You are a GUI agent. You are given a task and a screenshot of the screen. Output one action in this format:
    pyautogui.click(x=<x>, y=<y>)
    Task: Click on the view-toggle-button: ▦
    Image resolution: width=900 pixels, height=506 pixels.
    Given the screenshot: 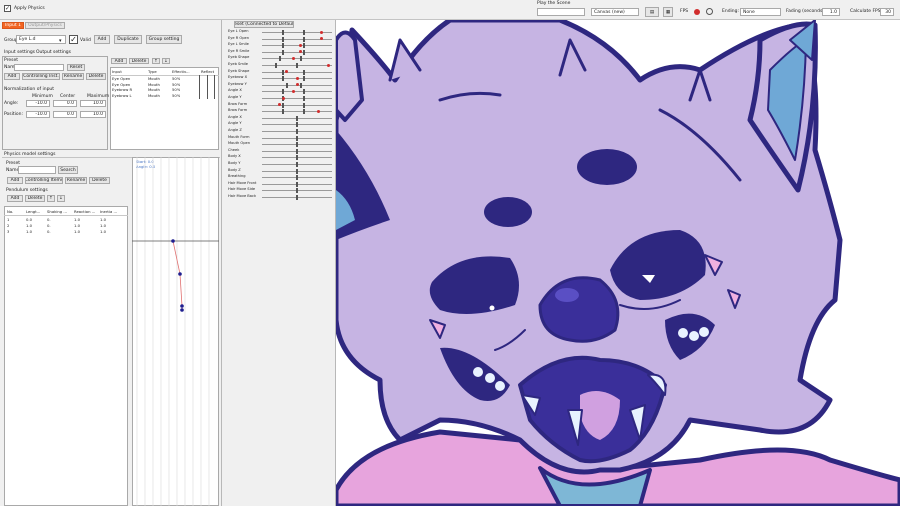 What is the action you would take?
    pyautogui.click(x=668, y=12)
    